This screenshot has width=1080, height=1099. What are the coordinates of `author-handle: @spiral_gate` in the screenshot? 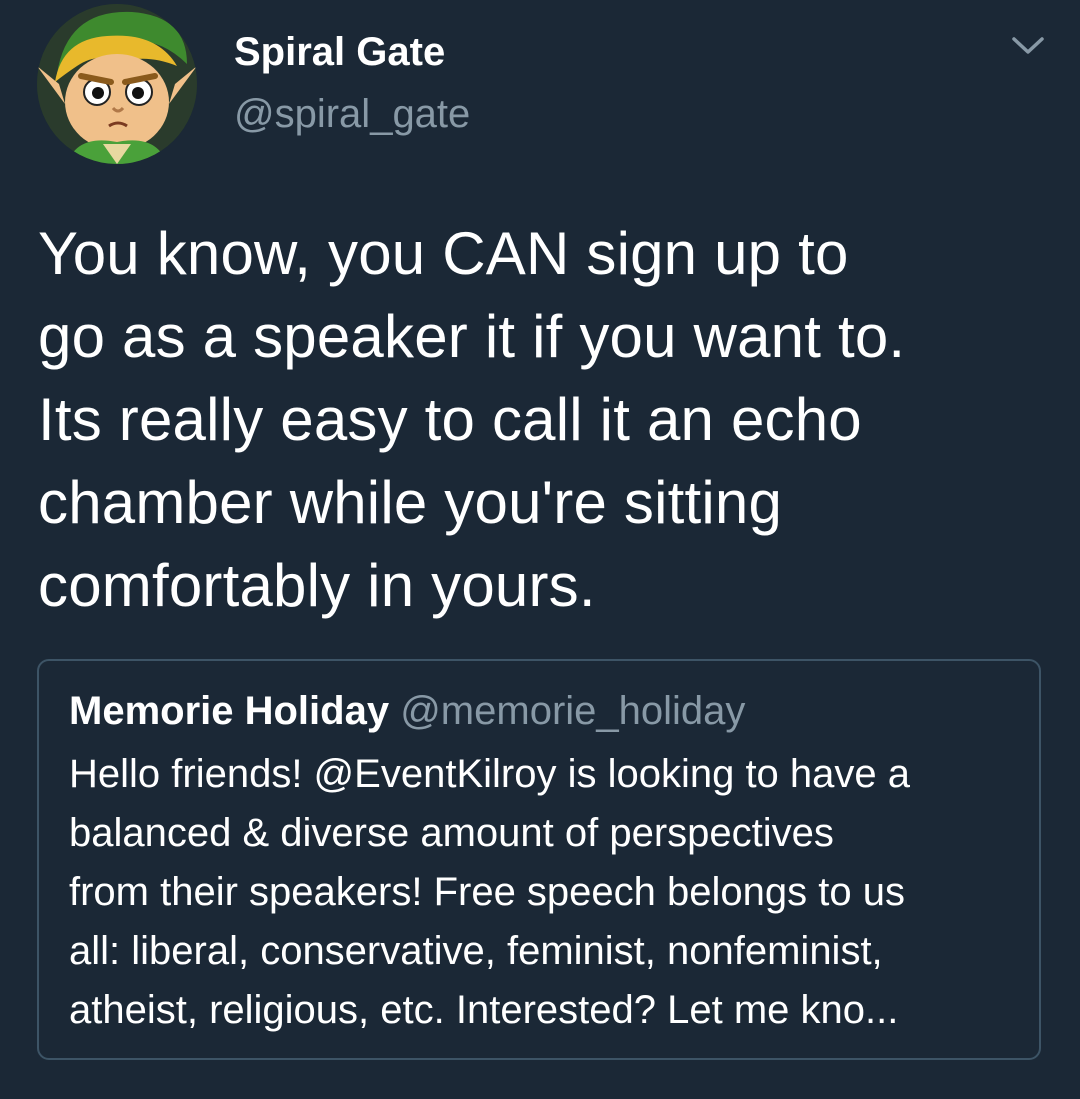 It's located at (352, 114).